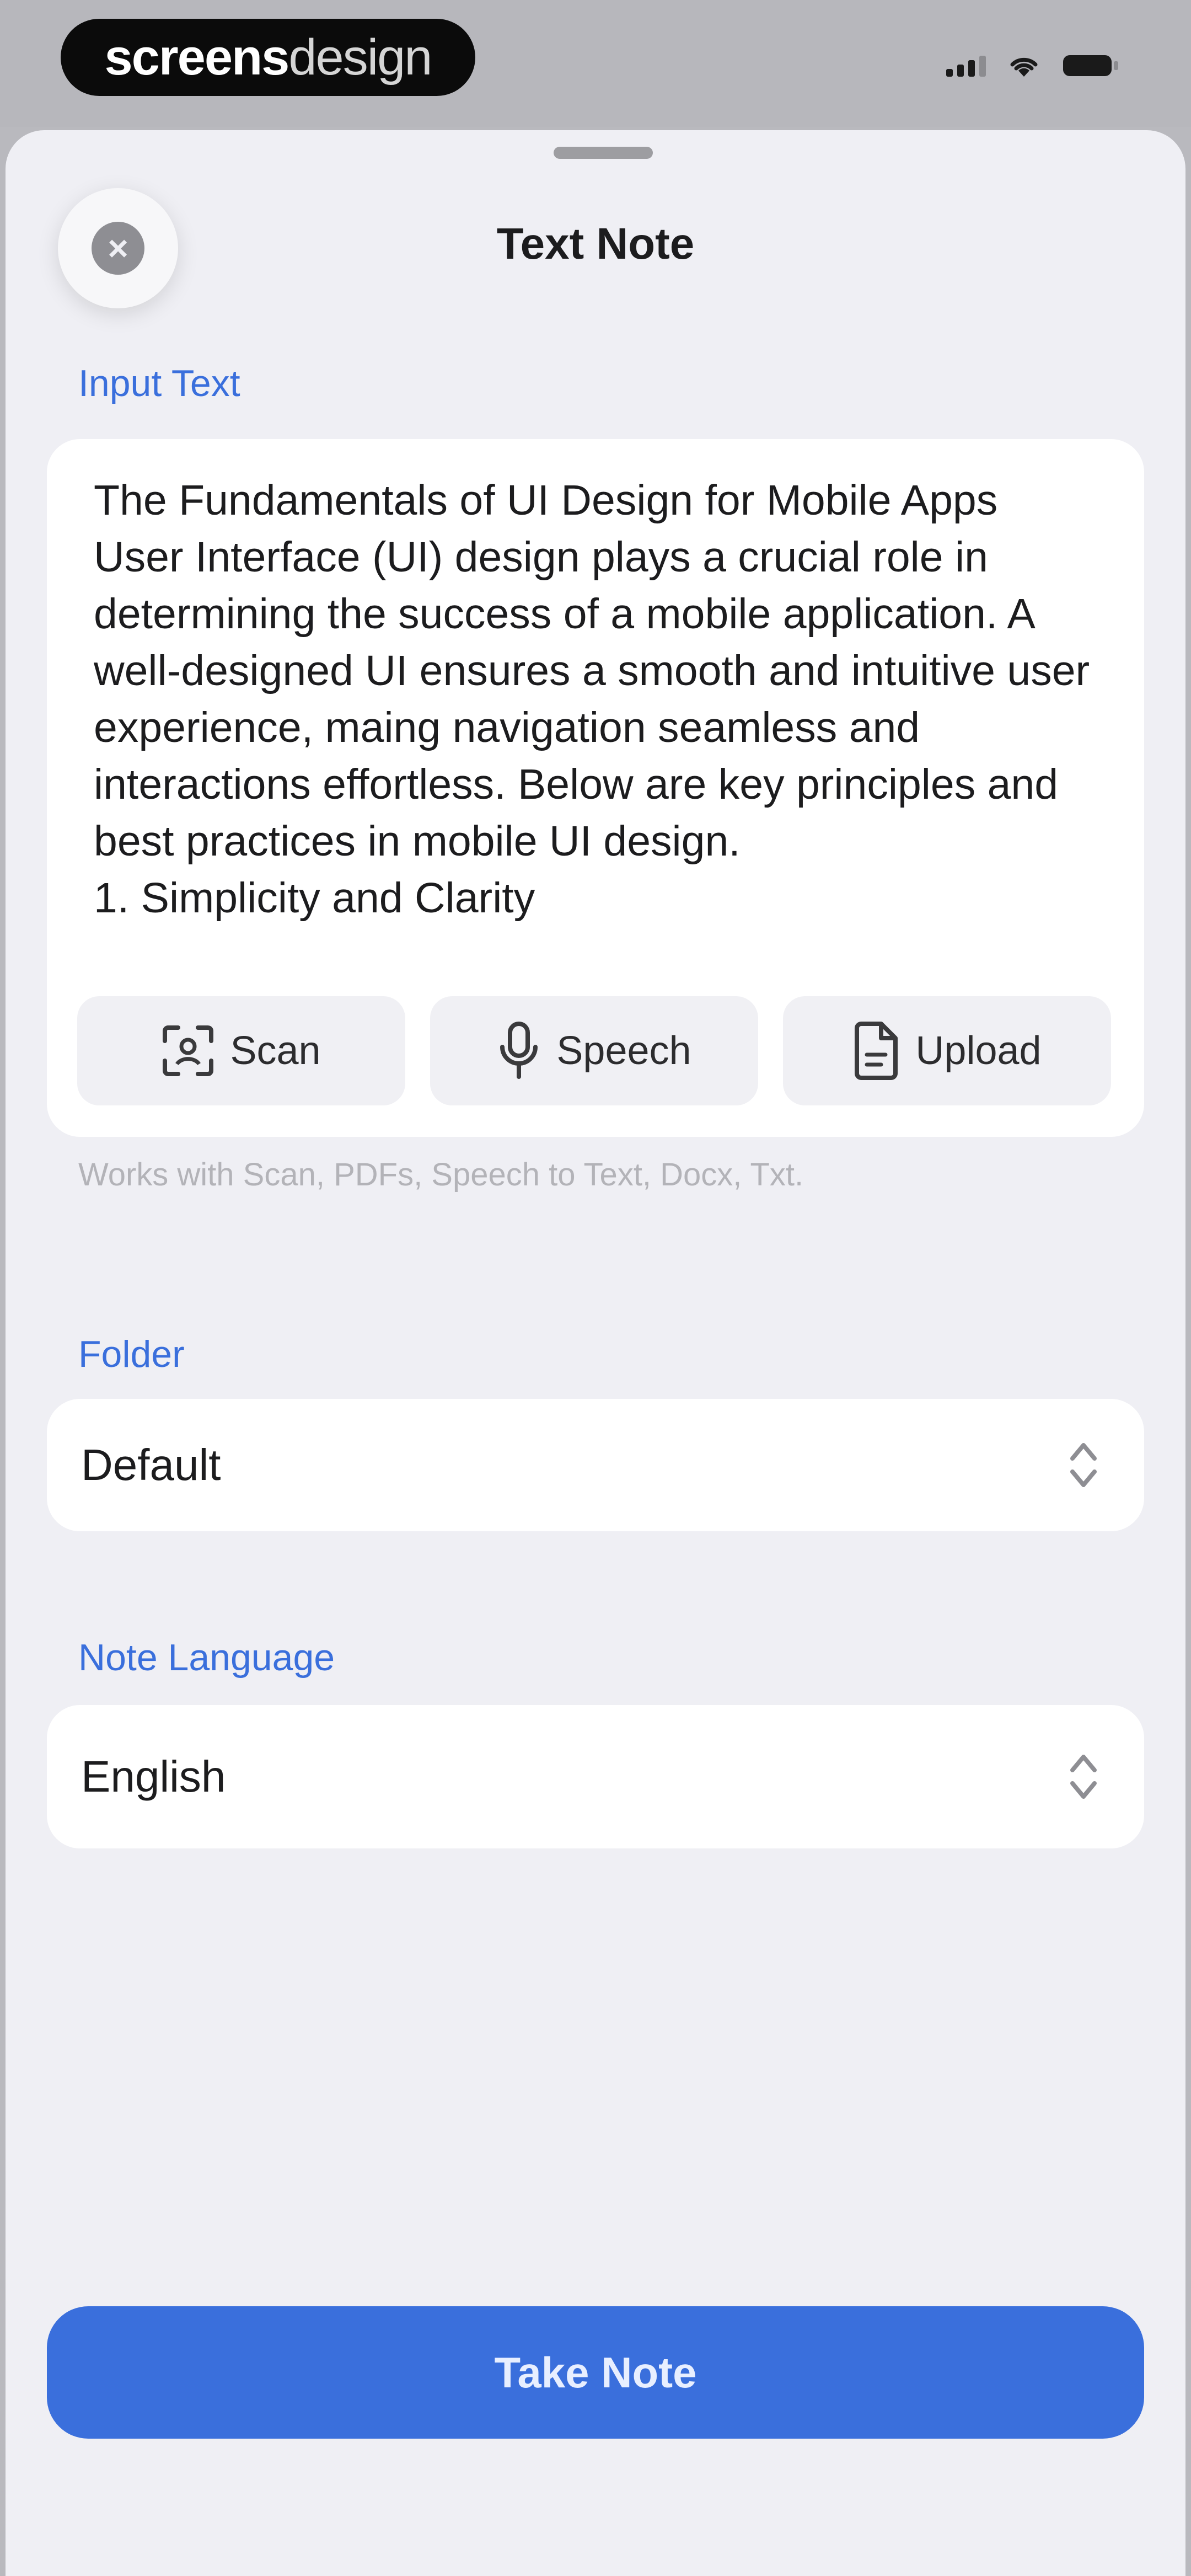 The height and width of the screenshot is (2576, 1191). Describe the element at coordinates (153, 1776) in the screenshot. I see `note-language-value: English` at that location.